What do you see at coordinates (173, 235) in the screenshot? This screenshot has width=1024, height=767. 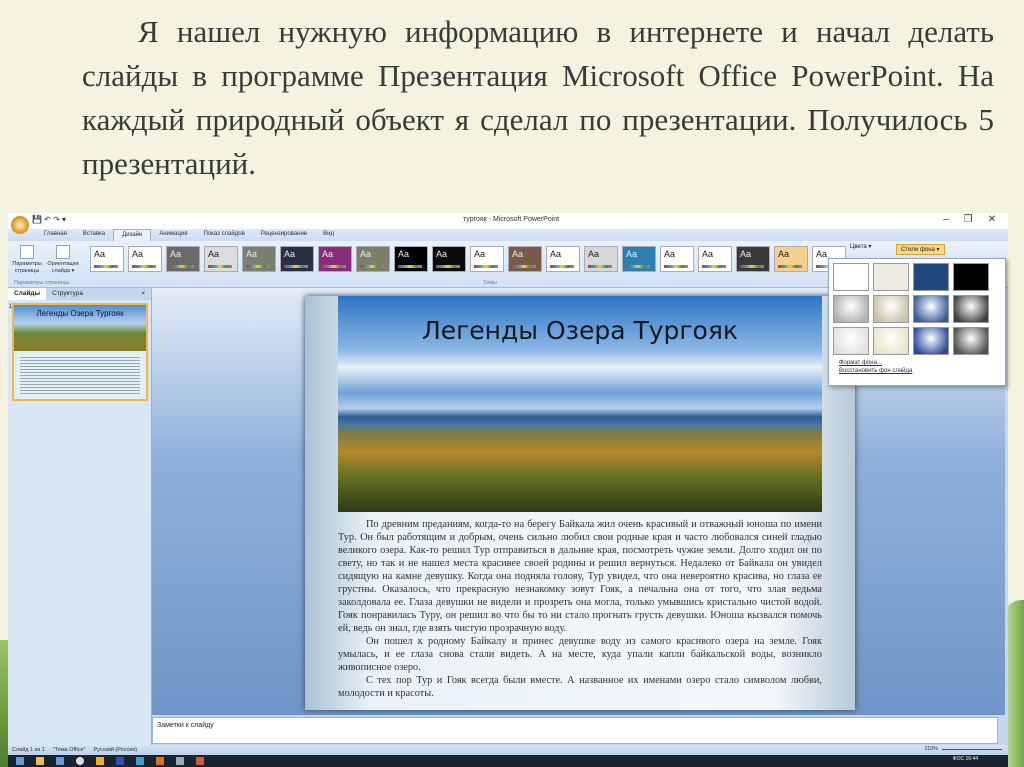 I see `tab-animation: Анимация` at bounding box center [173, 235].